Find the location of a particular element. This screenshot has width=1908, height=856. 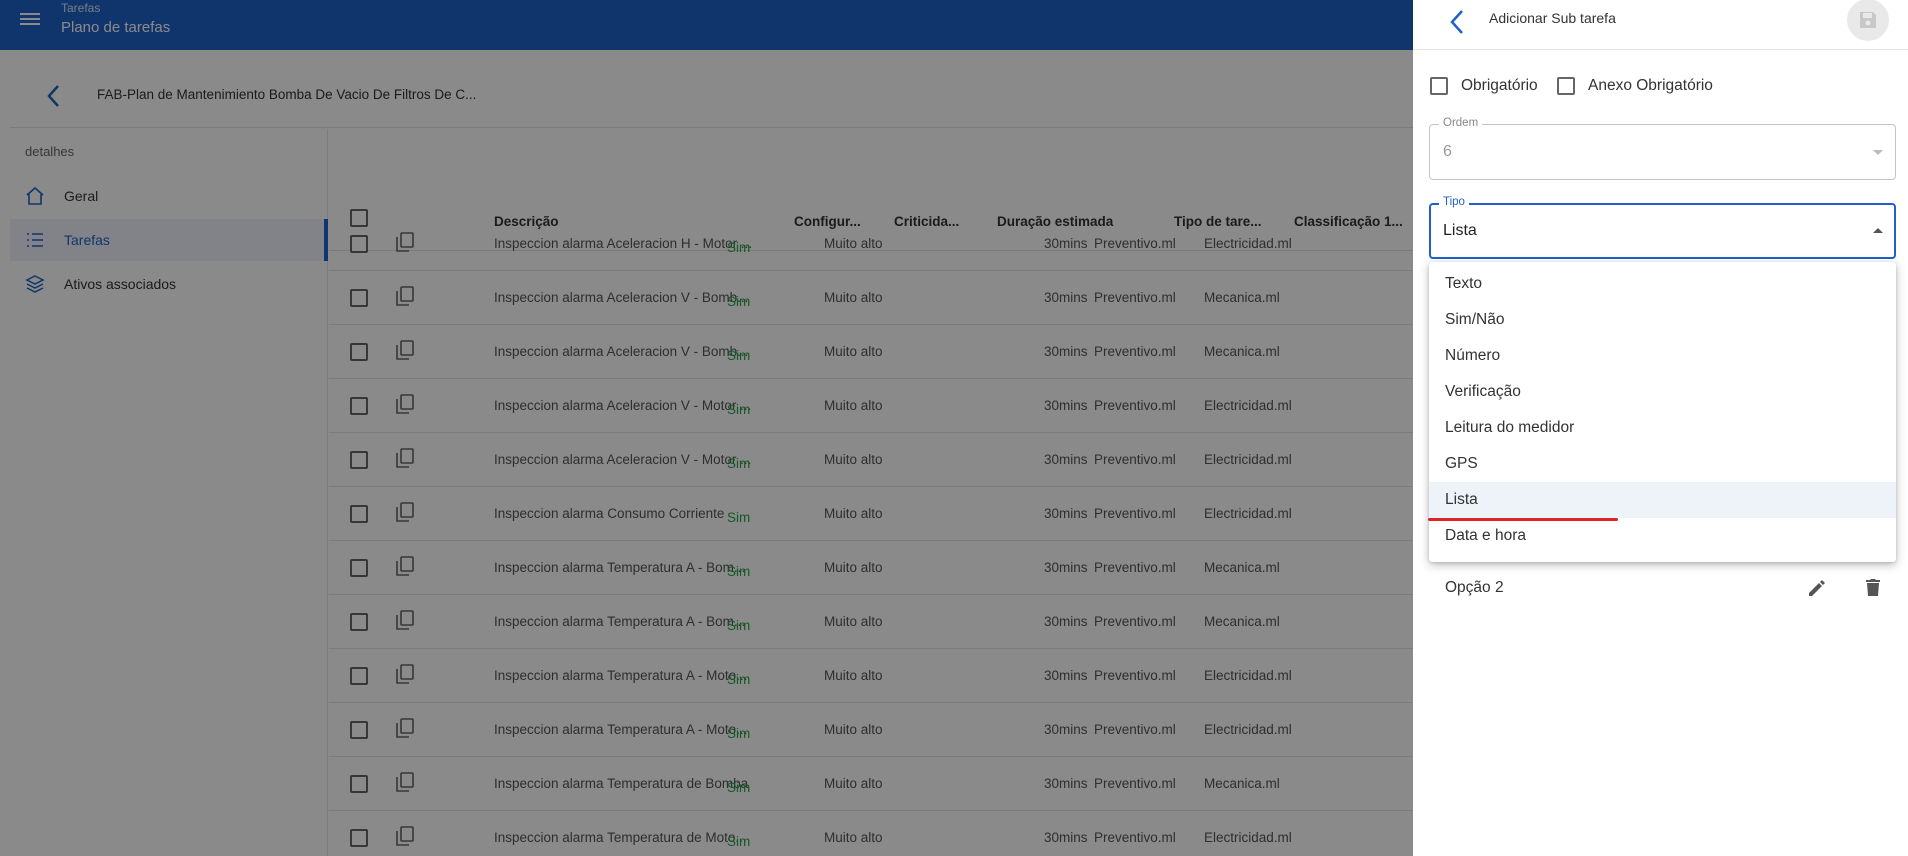

type-option: Lista is located at coordinates (1662, 500).